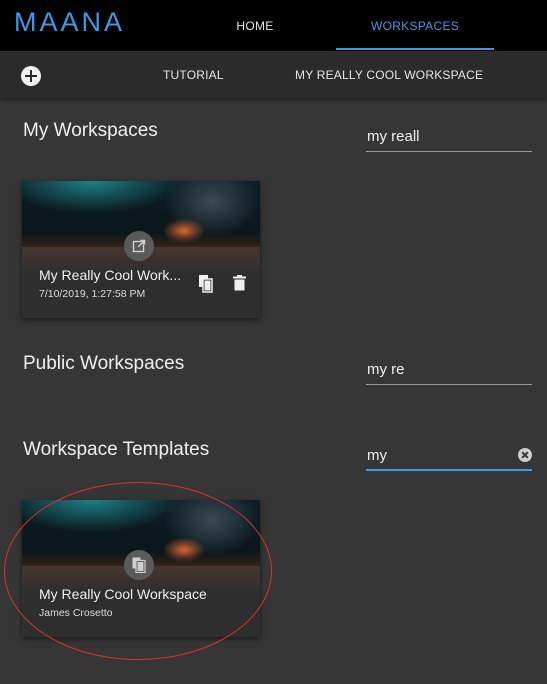  I want to click on workspace-templates-search-input, so click(449, 455).